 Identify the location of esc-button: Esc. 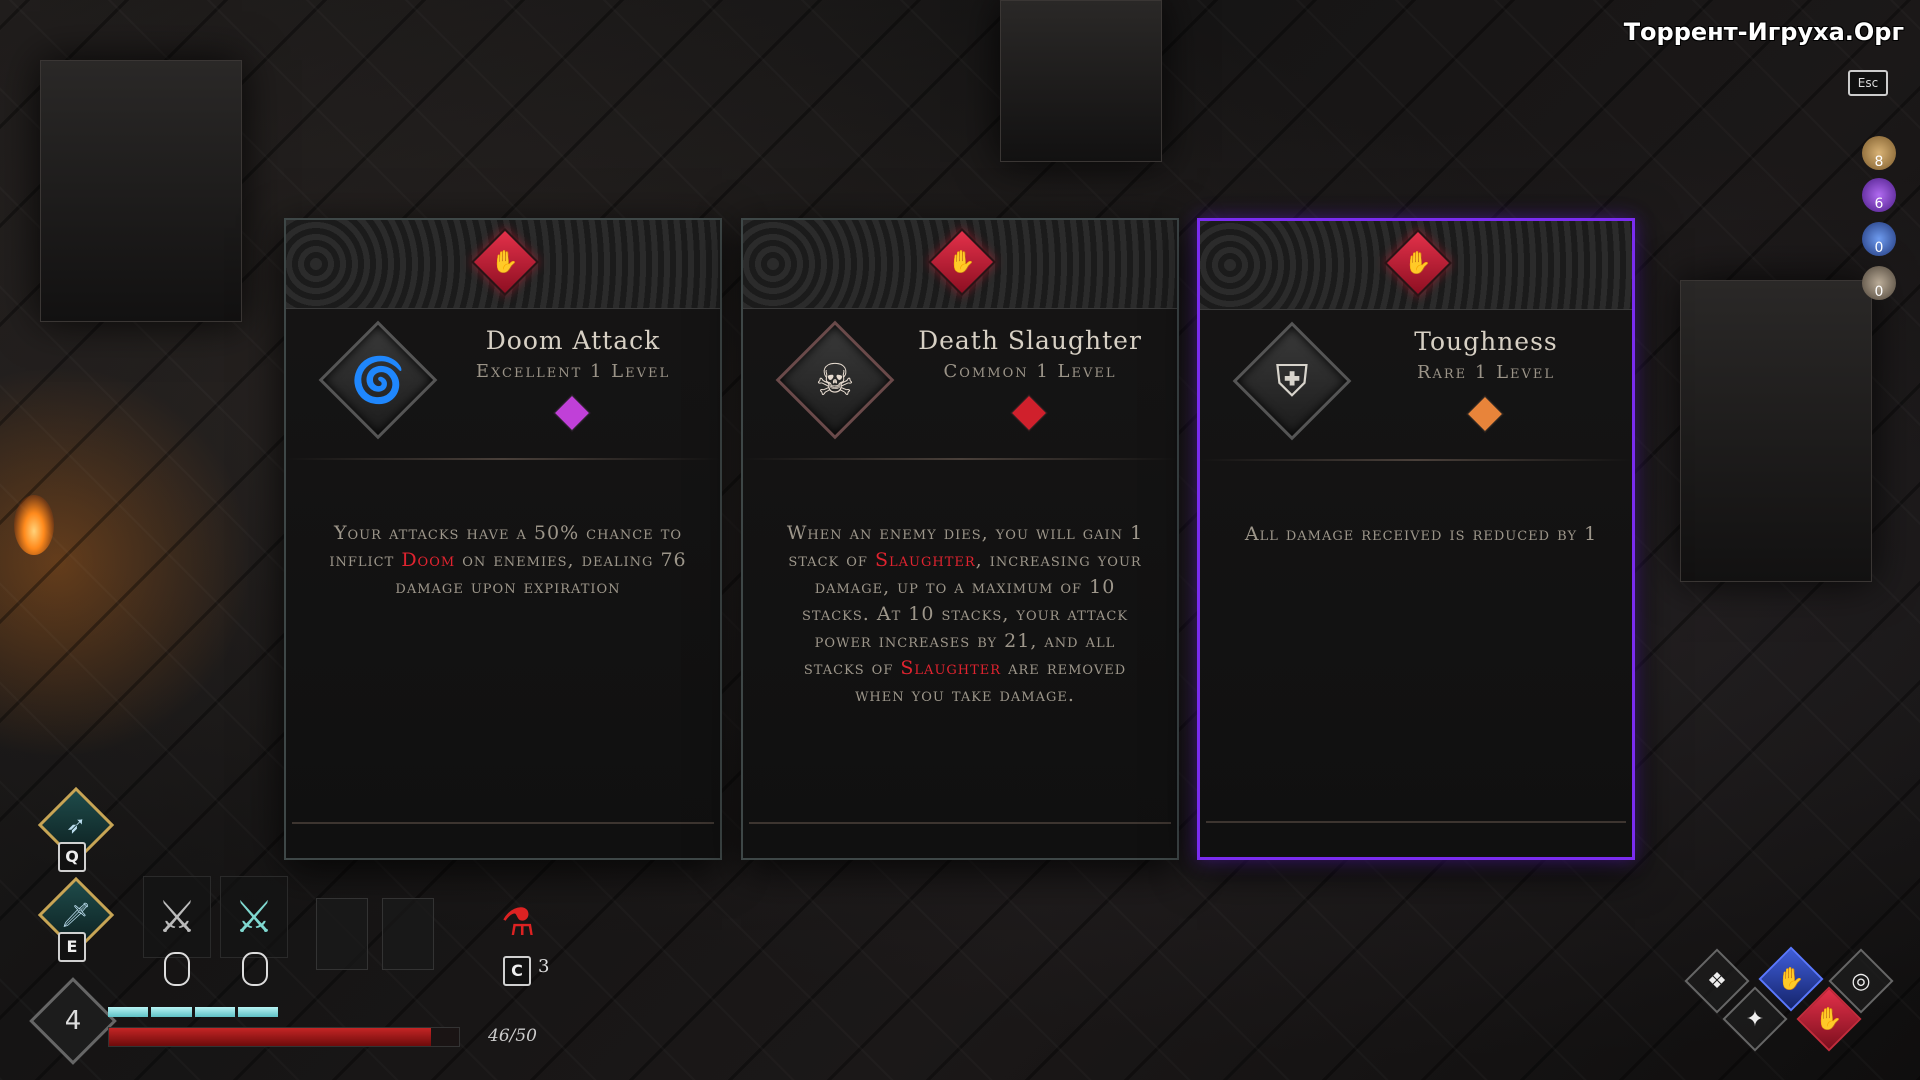
(1868, 83).